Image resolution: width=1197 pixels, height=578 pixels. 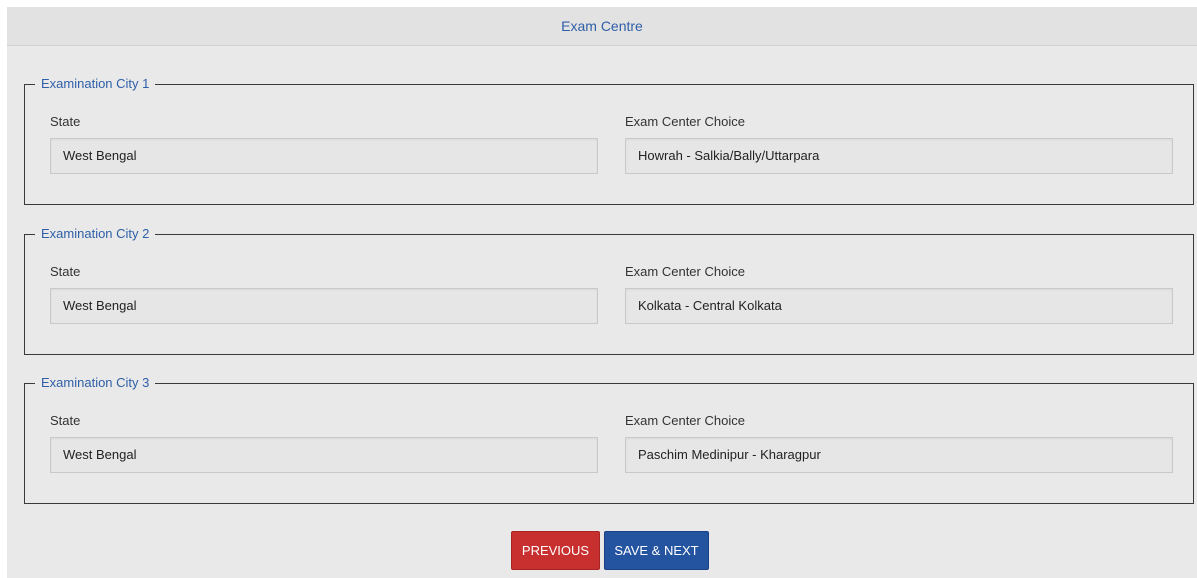 What do you see at coordinates (324, 306) in the screenshot?
I see `state-field-2: West Bengal` at bounding box center [324, 306].